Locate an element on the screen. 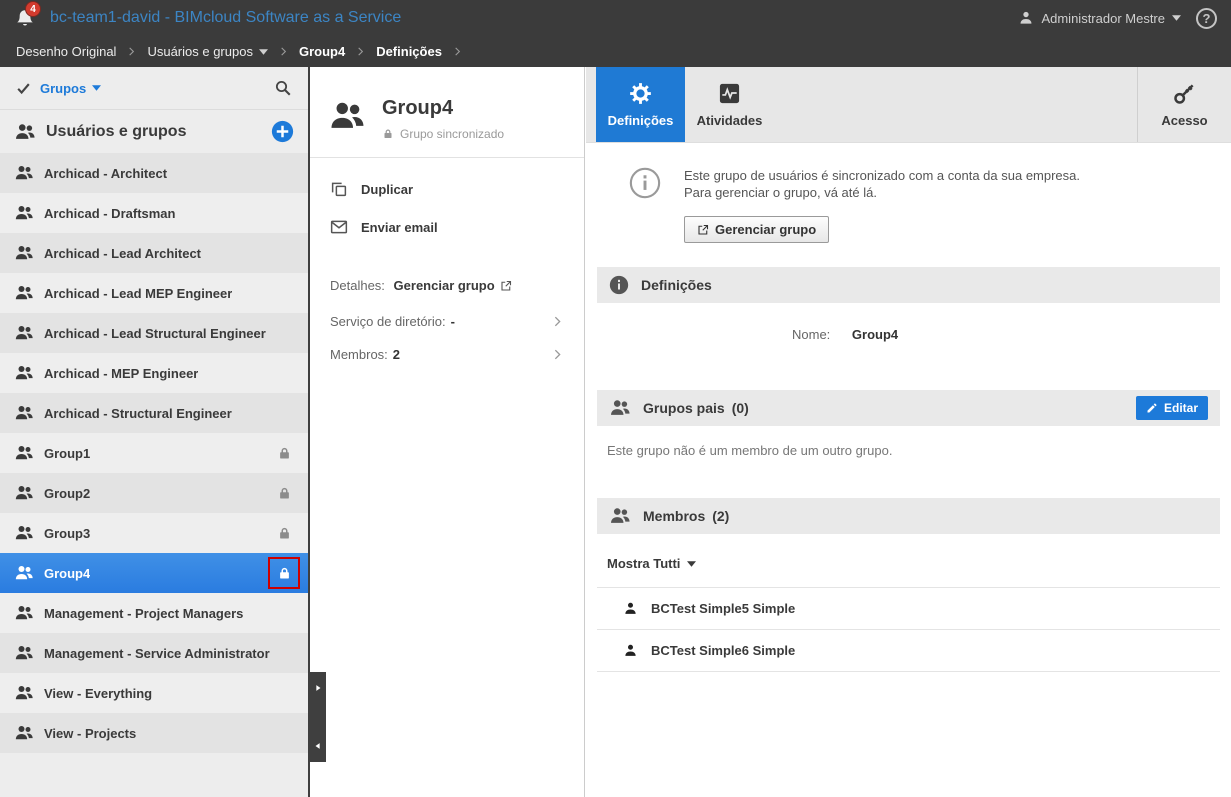  notifications-button: 4 is located at coordinates (27, 15).